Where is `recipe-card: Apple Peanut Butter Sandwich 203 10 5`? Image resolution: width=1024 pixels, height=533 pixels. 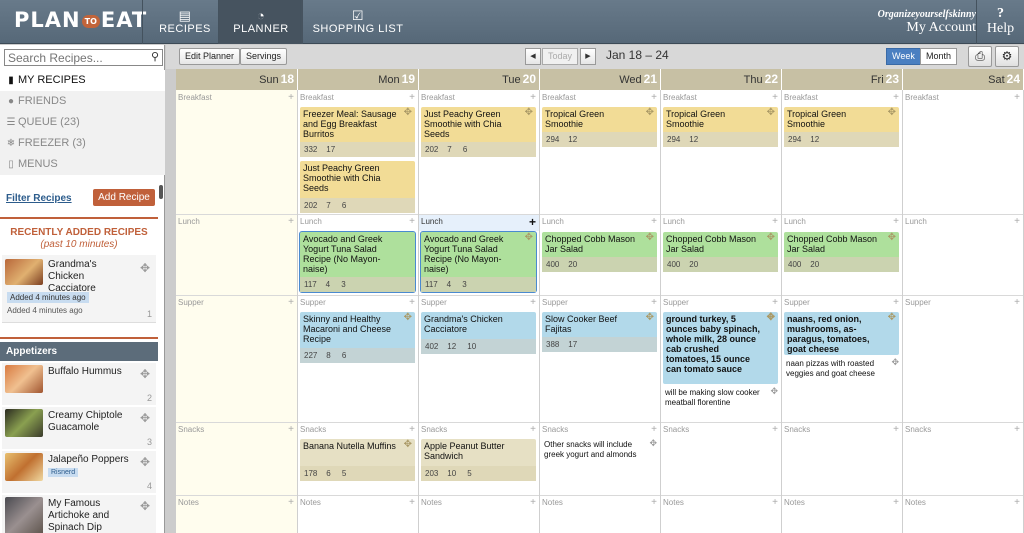
recipe-card: Apple Peanut Butter Sandwich 203 10 5 is located at coordinates (478, 460).